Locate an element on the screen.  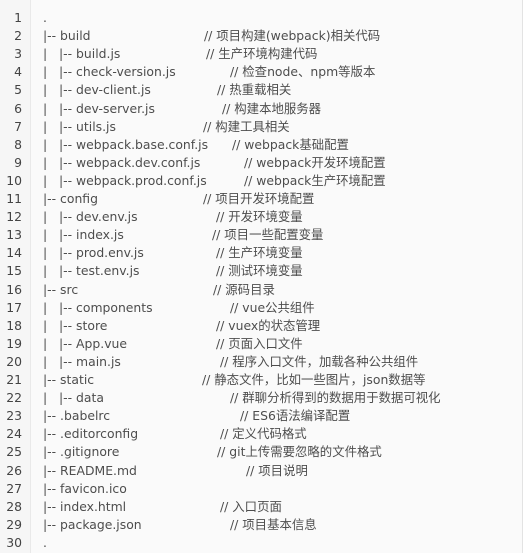
line-number: 25 is located at coordinates (14, 452).